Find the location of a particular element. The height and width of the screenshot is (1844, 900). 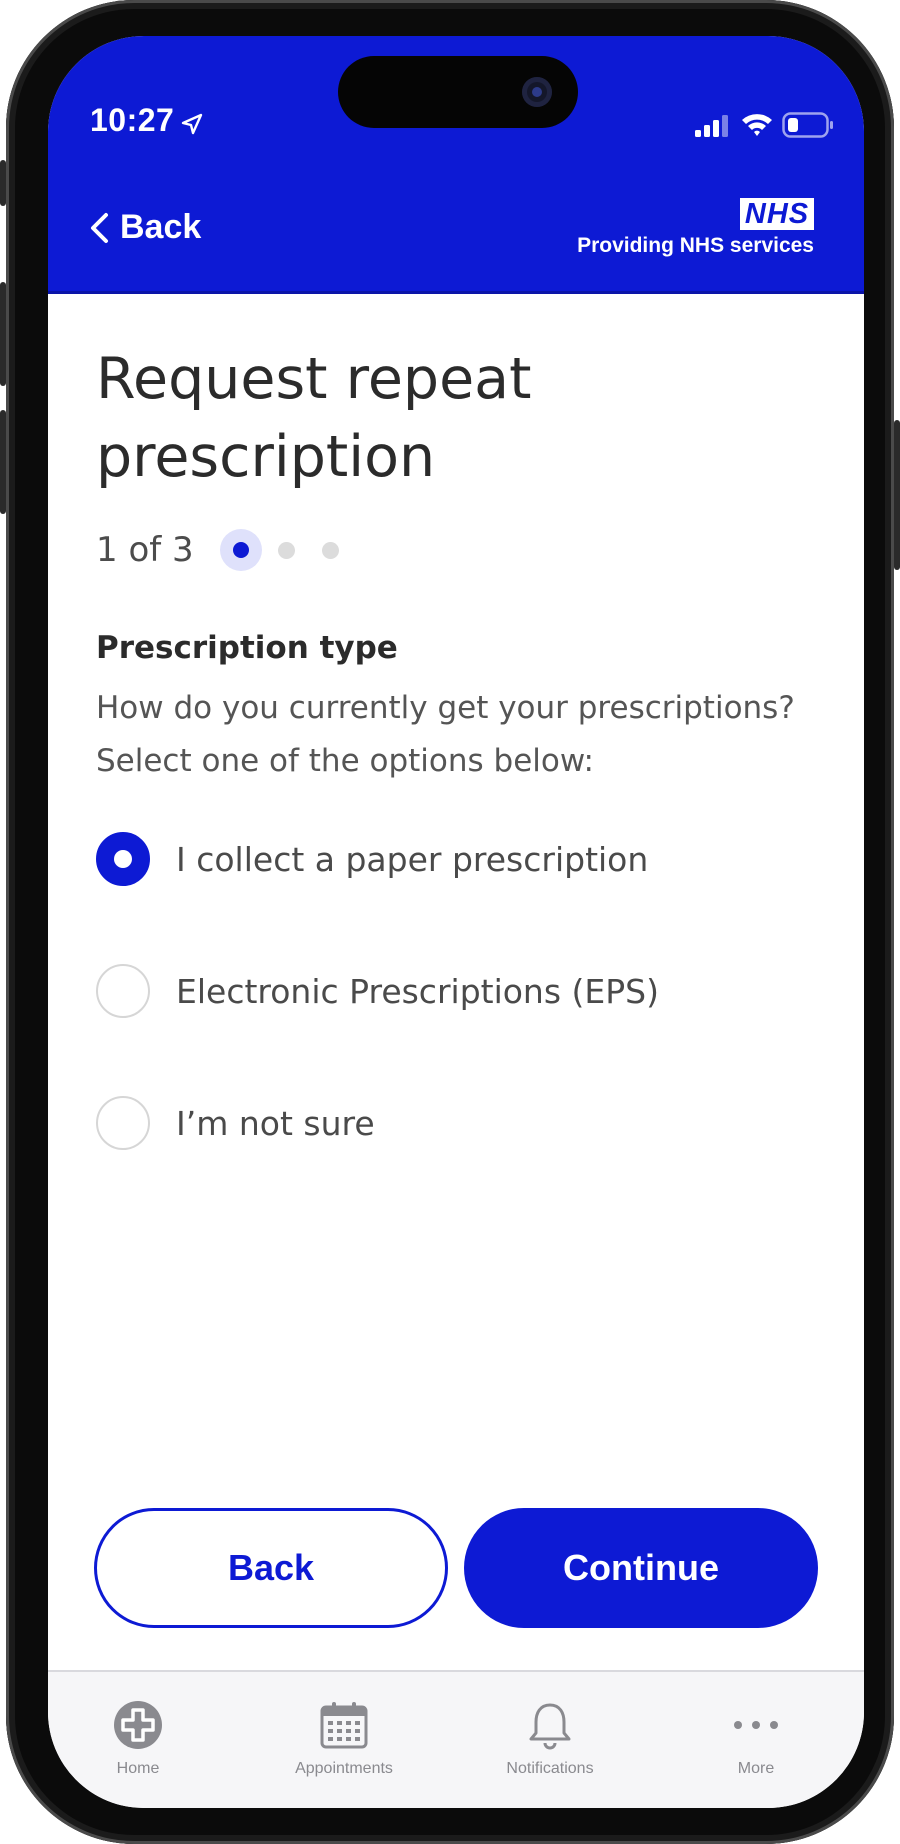

calendar-icon is located at coordinates (344, 1725).